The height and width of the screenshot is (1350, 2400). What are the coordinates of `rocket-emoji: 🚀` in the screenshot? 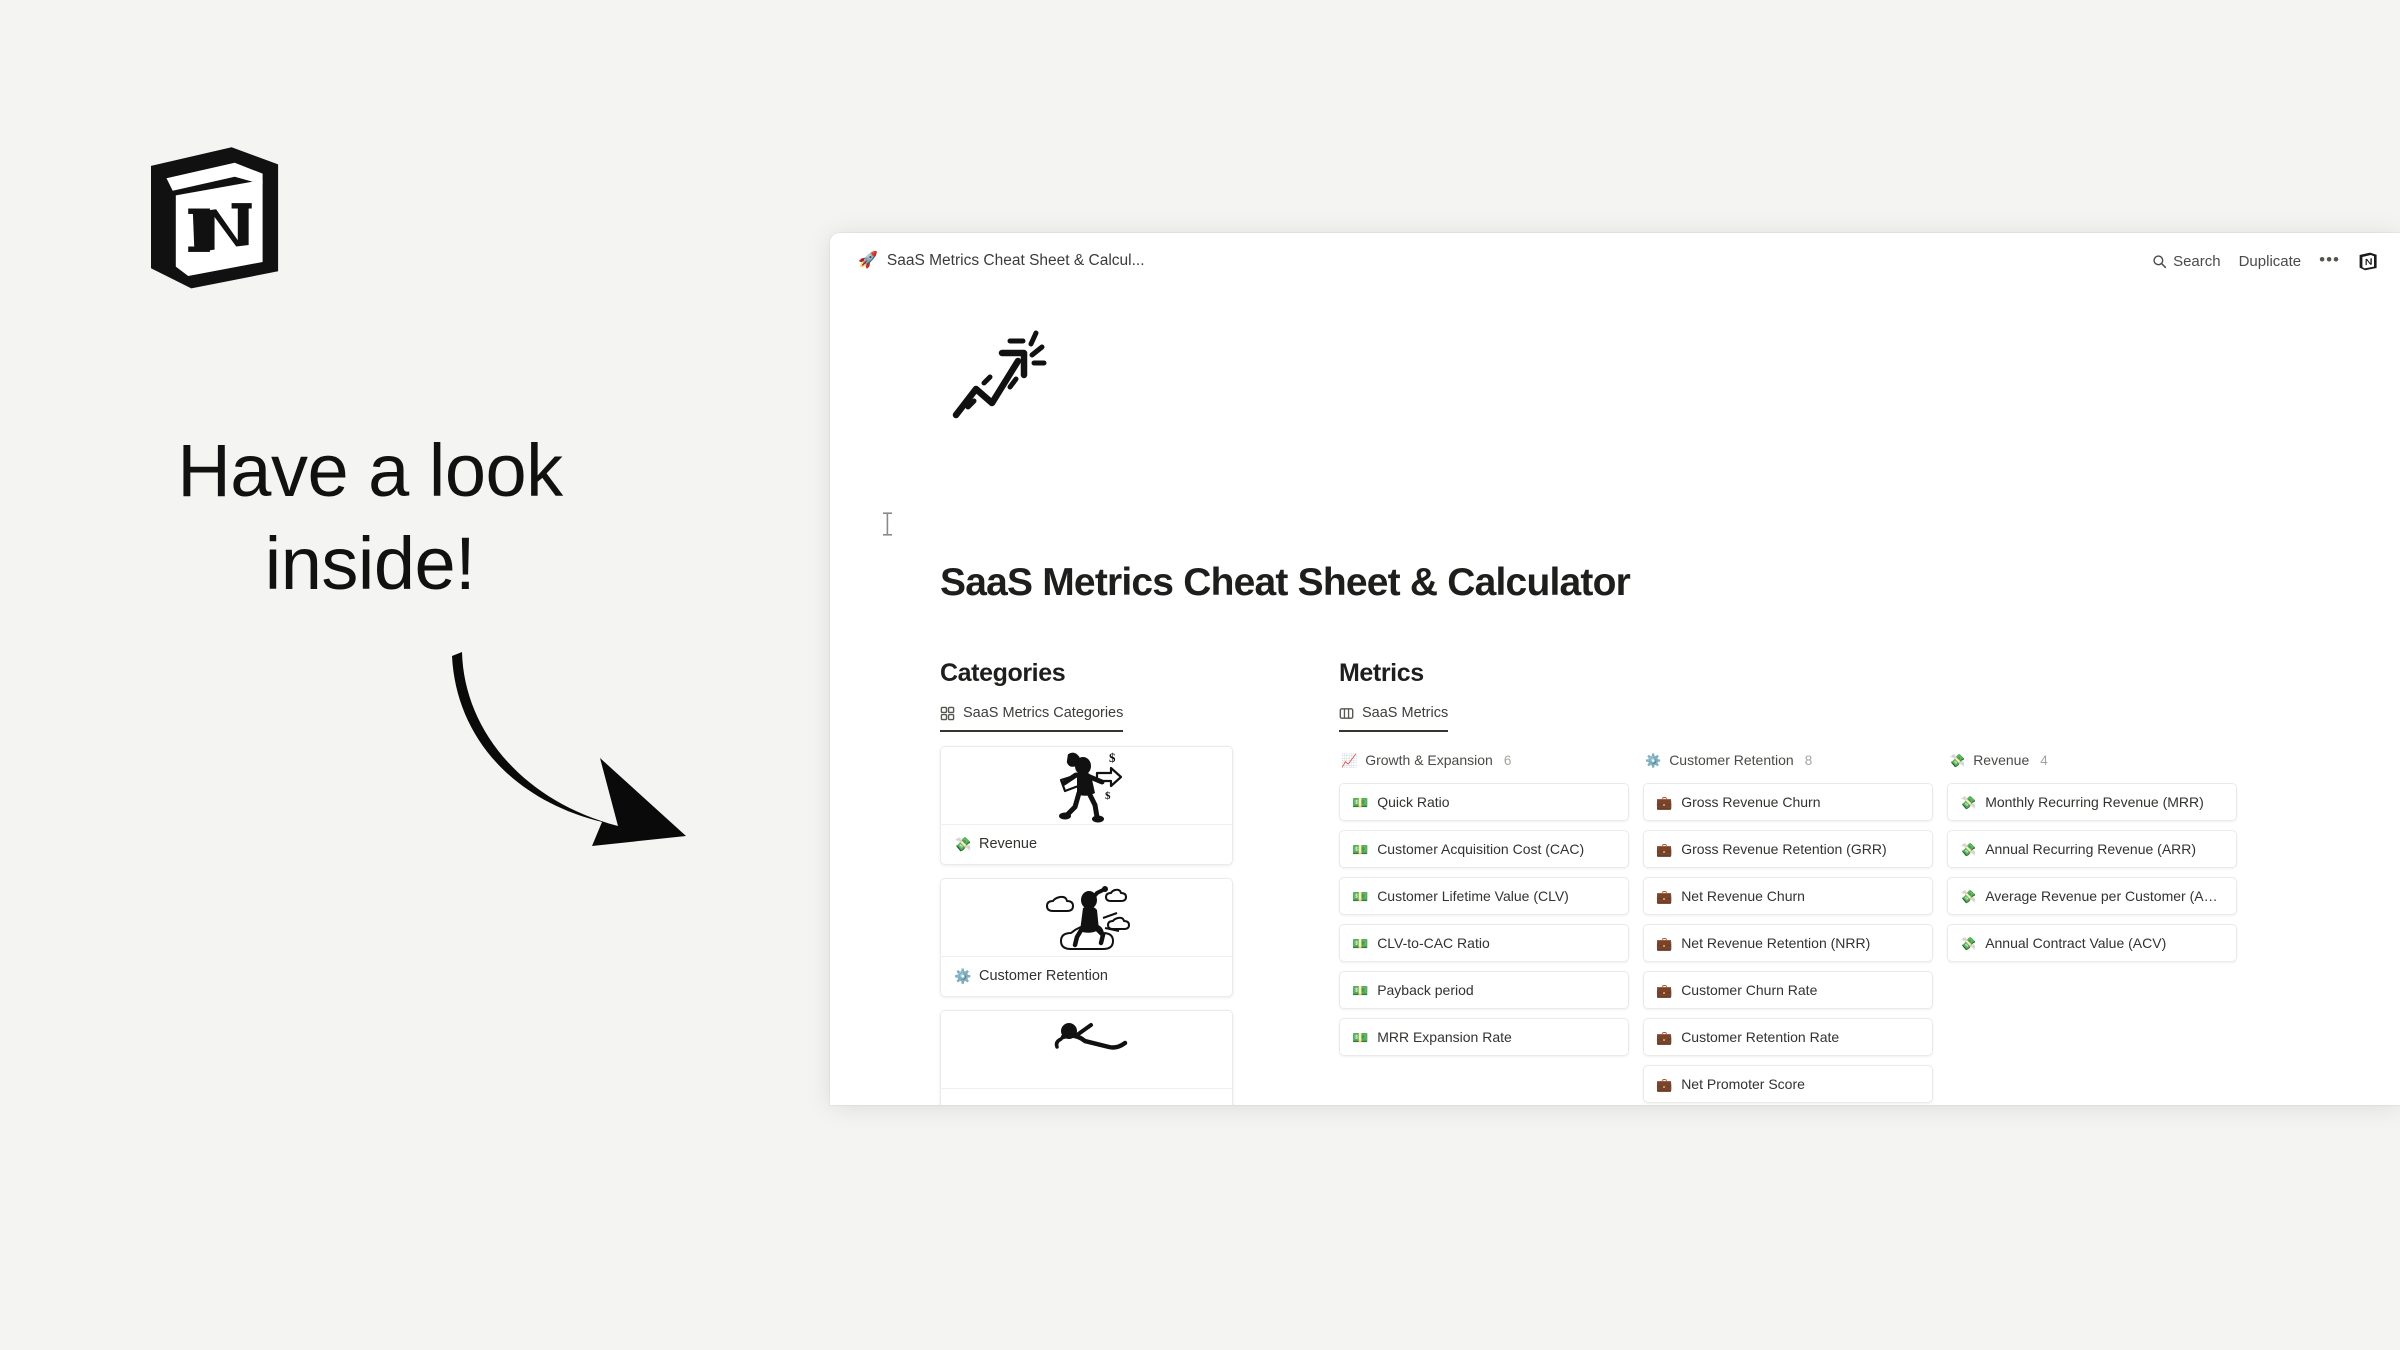 It's located at (868, 260).